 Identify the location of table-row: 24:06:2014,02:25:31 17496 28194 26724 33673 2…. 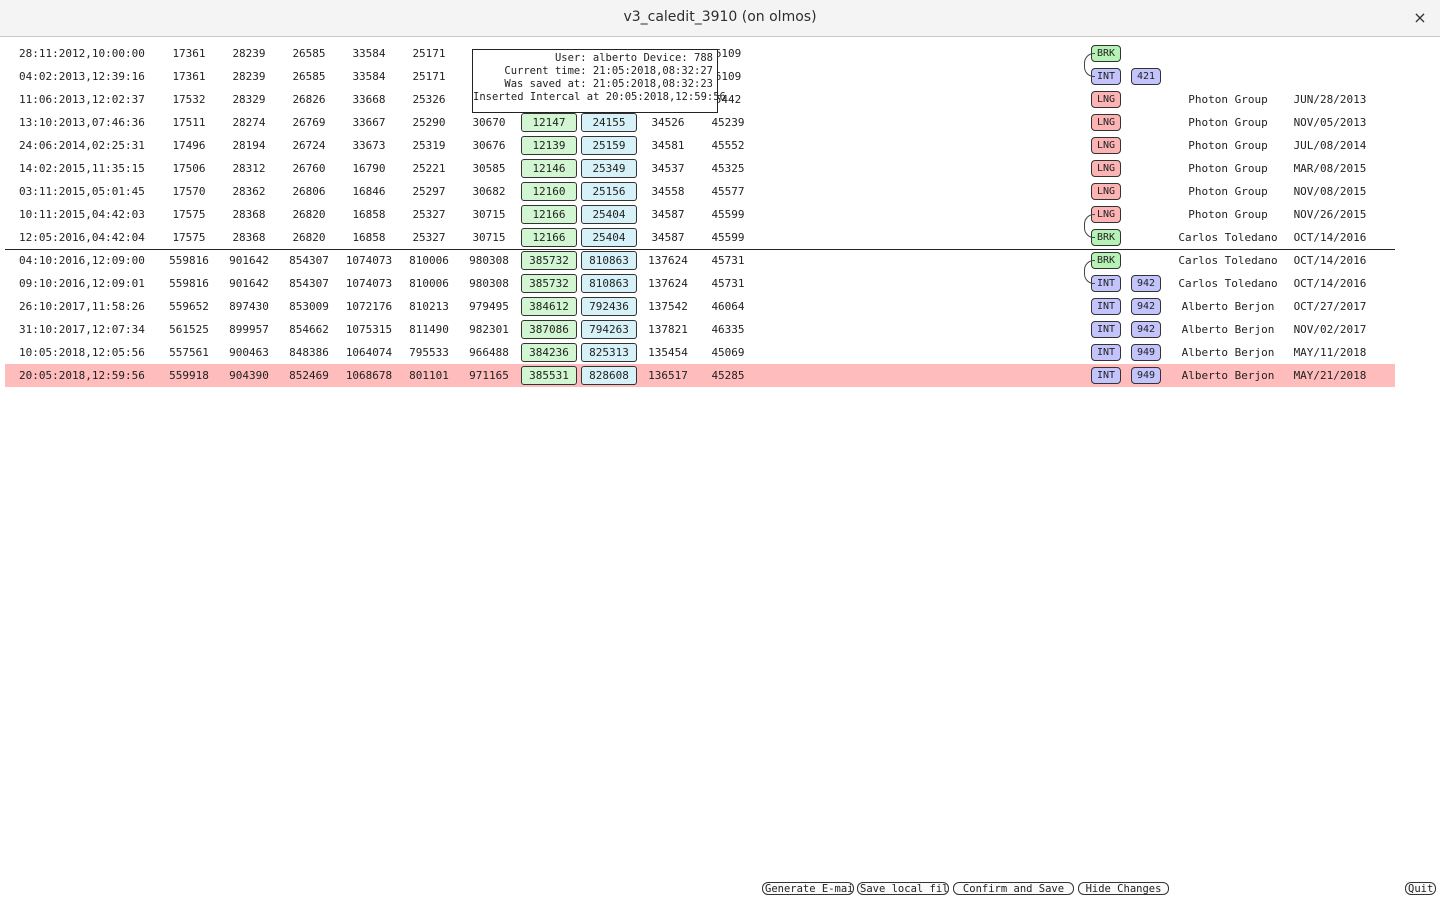
(700, 145).